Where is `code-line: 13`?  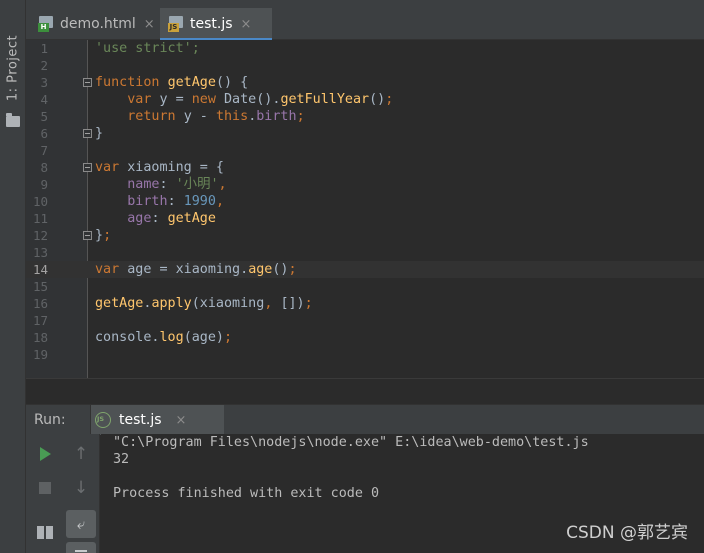
code-line: 13 is located at coordinates (365, 252).